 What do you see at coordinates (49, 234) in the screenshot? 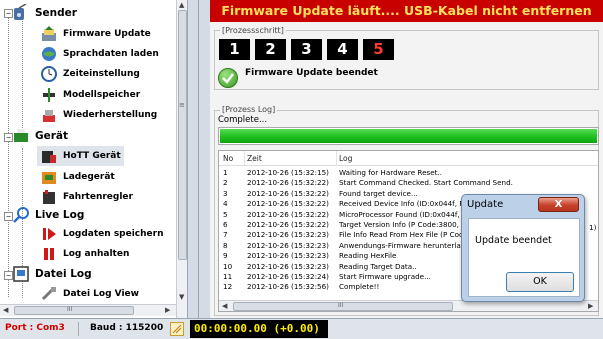
I see `record-icon` at bounding box center [49, 234].